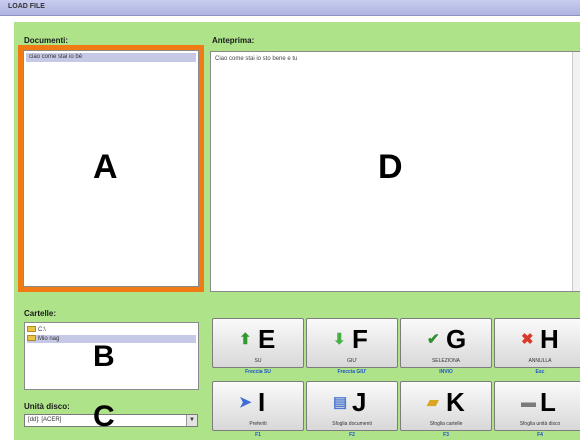 This screenshot has width=580, height=441. What do you see at coordinates (26, 6) in the screenshot?
I see `window-title: LOAD FILE` at bounding box center [26, 6].